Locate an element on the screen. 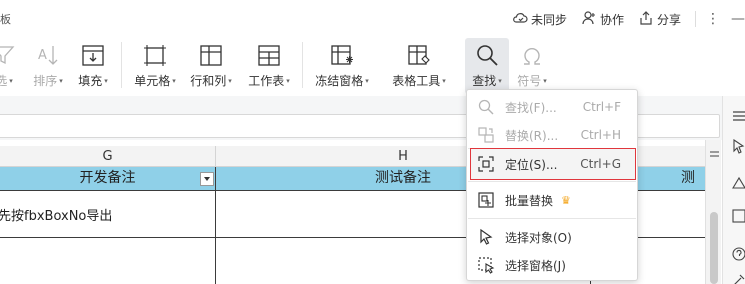 This screenshot has height=284, width=745. table-tools-icon is located at coordinates (419, 53).